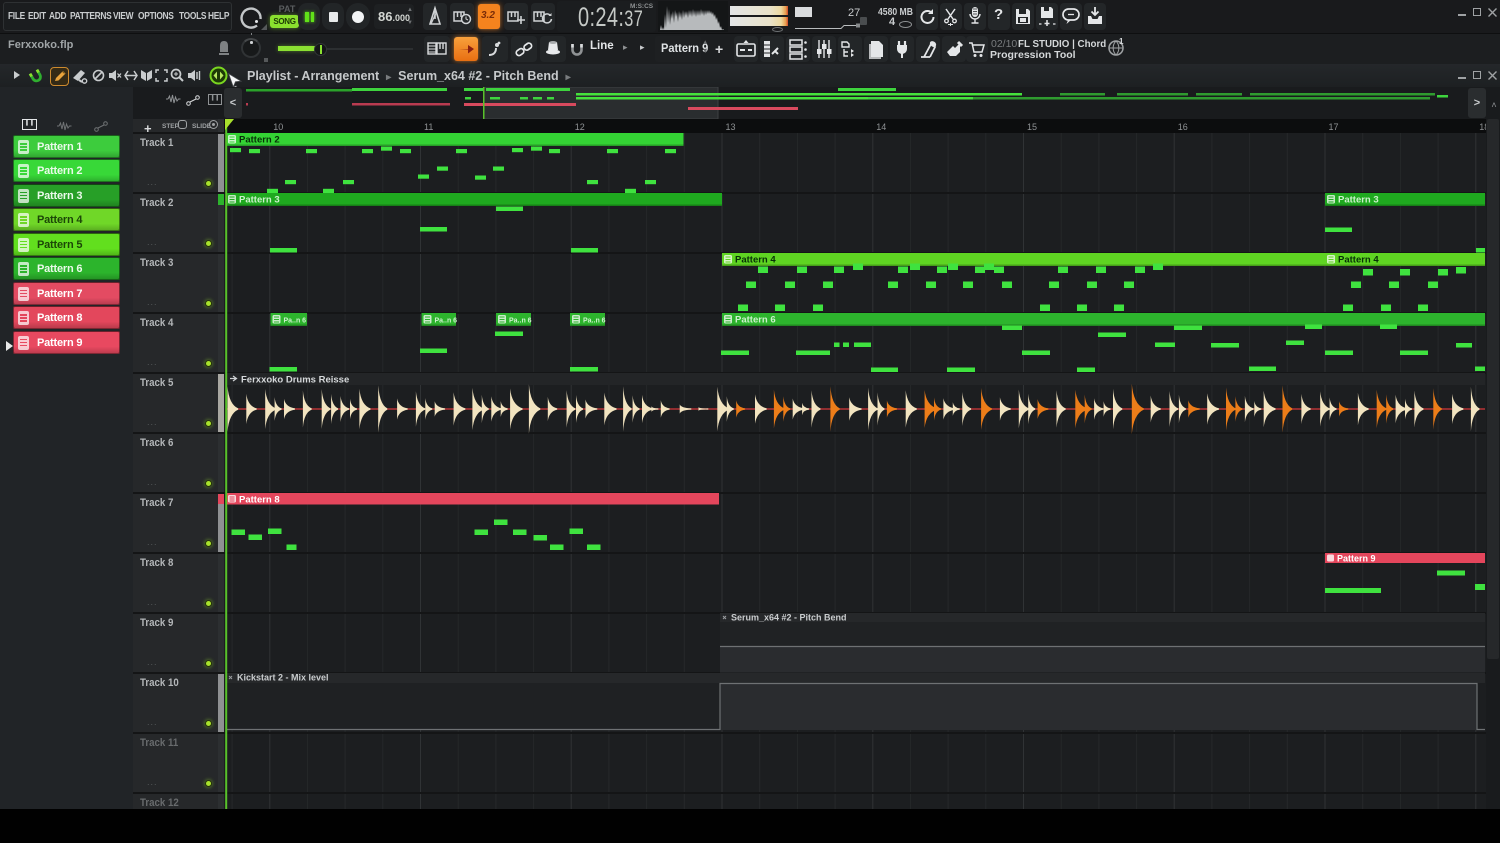  I want to click on svg-text: 12, so click(580, 127).